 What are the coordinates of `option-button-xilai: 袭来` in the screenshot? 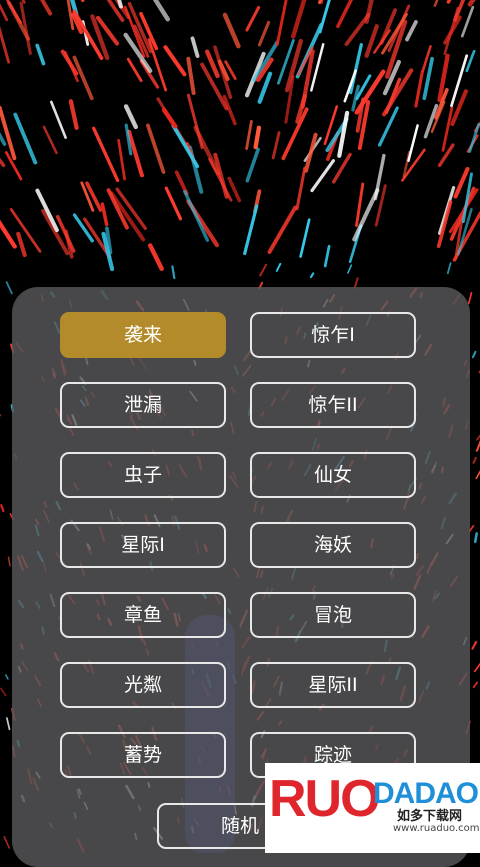 It's located at (143, 335).